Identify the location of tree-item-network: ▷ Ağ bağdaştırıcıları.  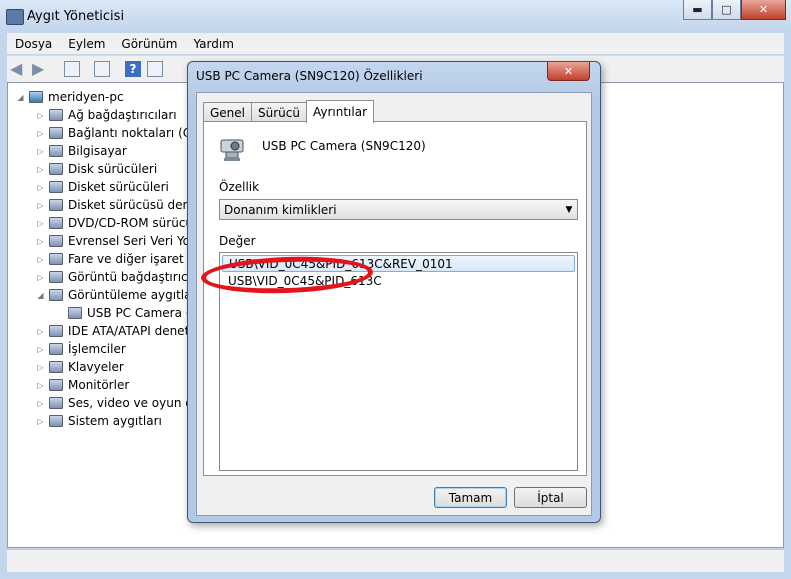
(106, 115).